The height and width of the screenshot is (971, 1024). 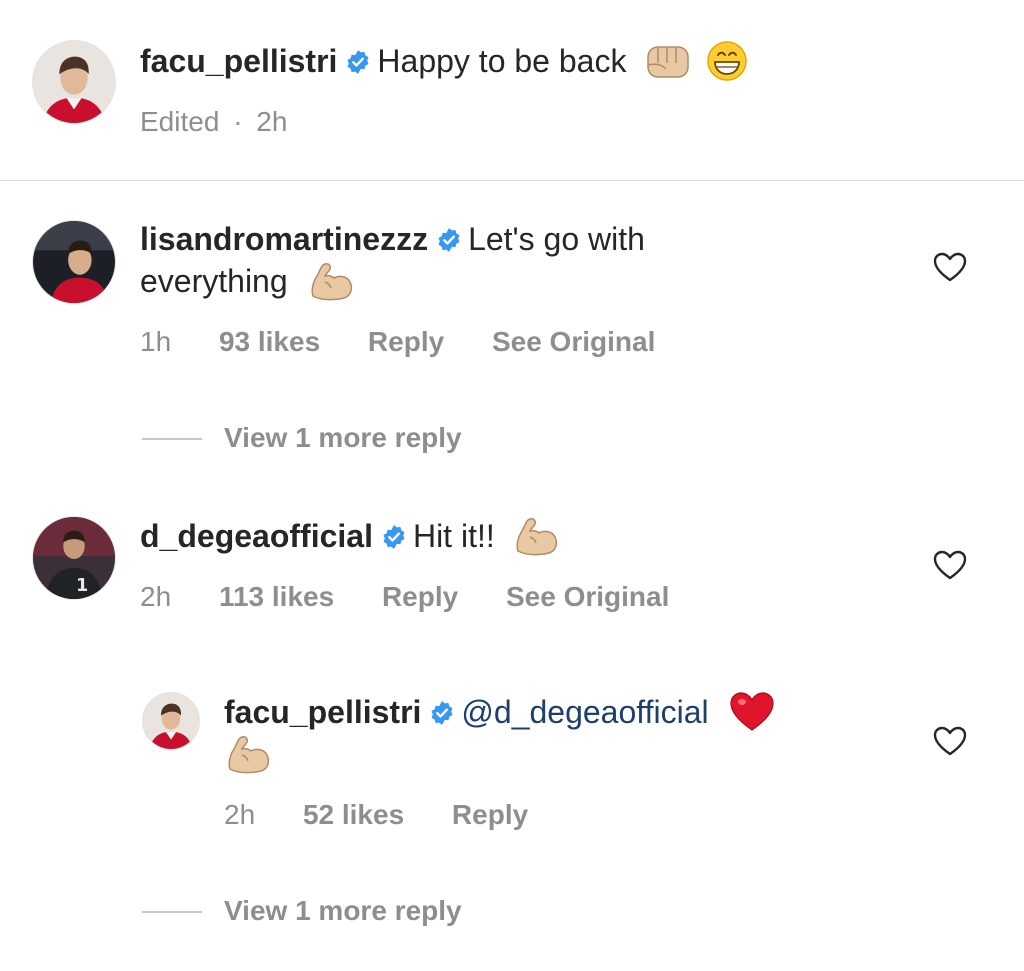 I want to click on reply-time: 2h, so click(x=240, y=814).